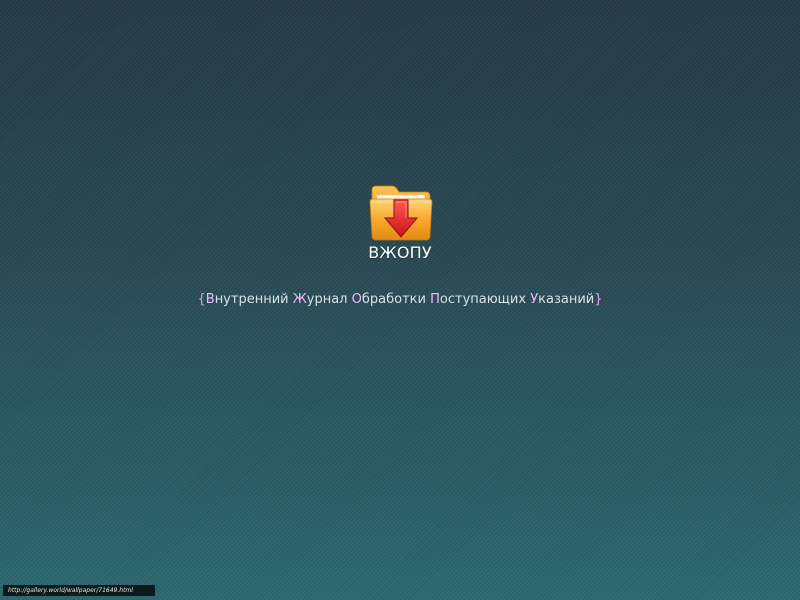 Image resolution: width=800 pixels, height=600 pixels. Describe the element at coordinates (327, 299) in the screenshot. I see `acronym-word-rest: урнал` at that location.